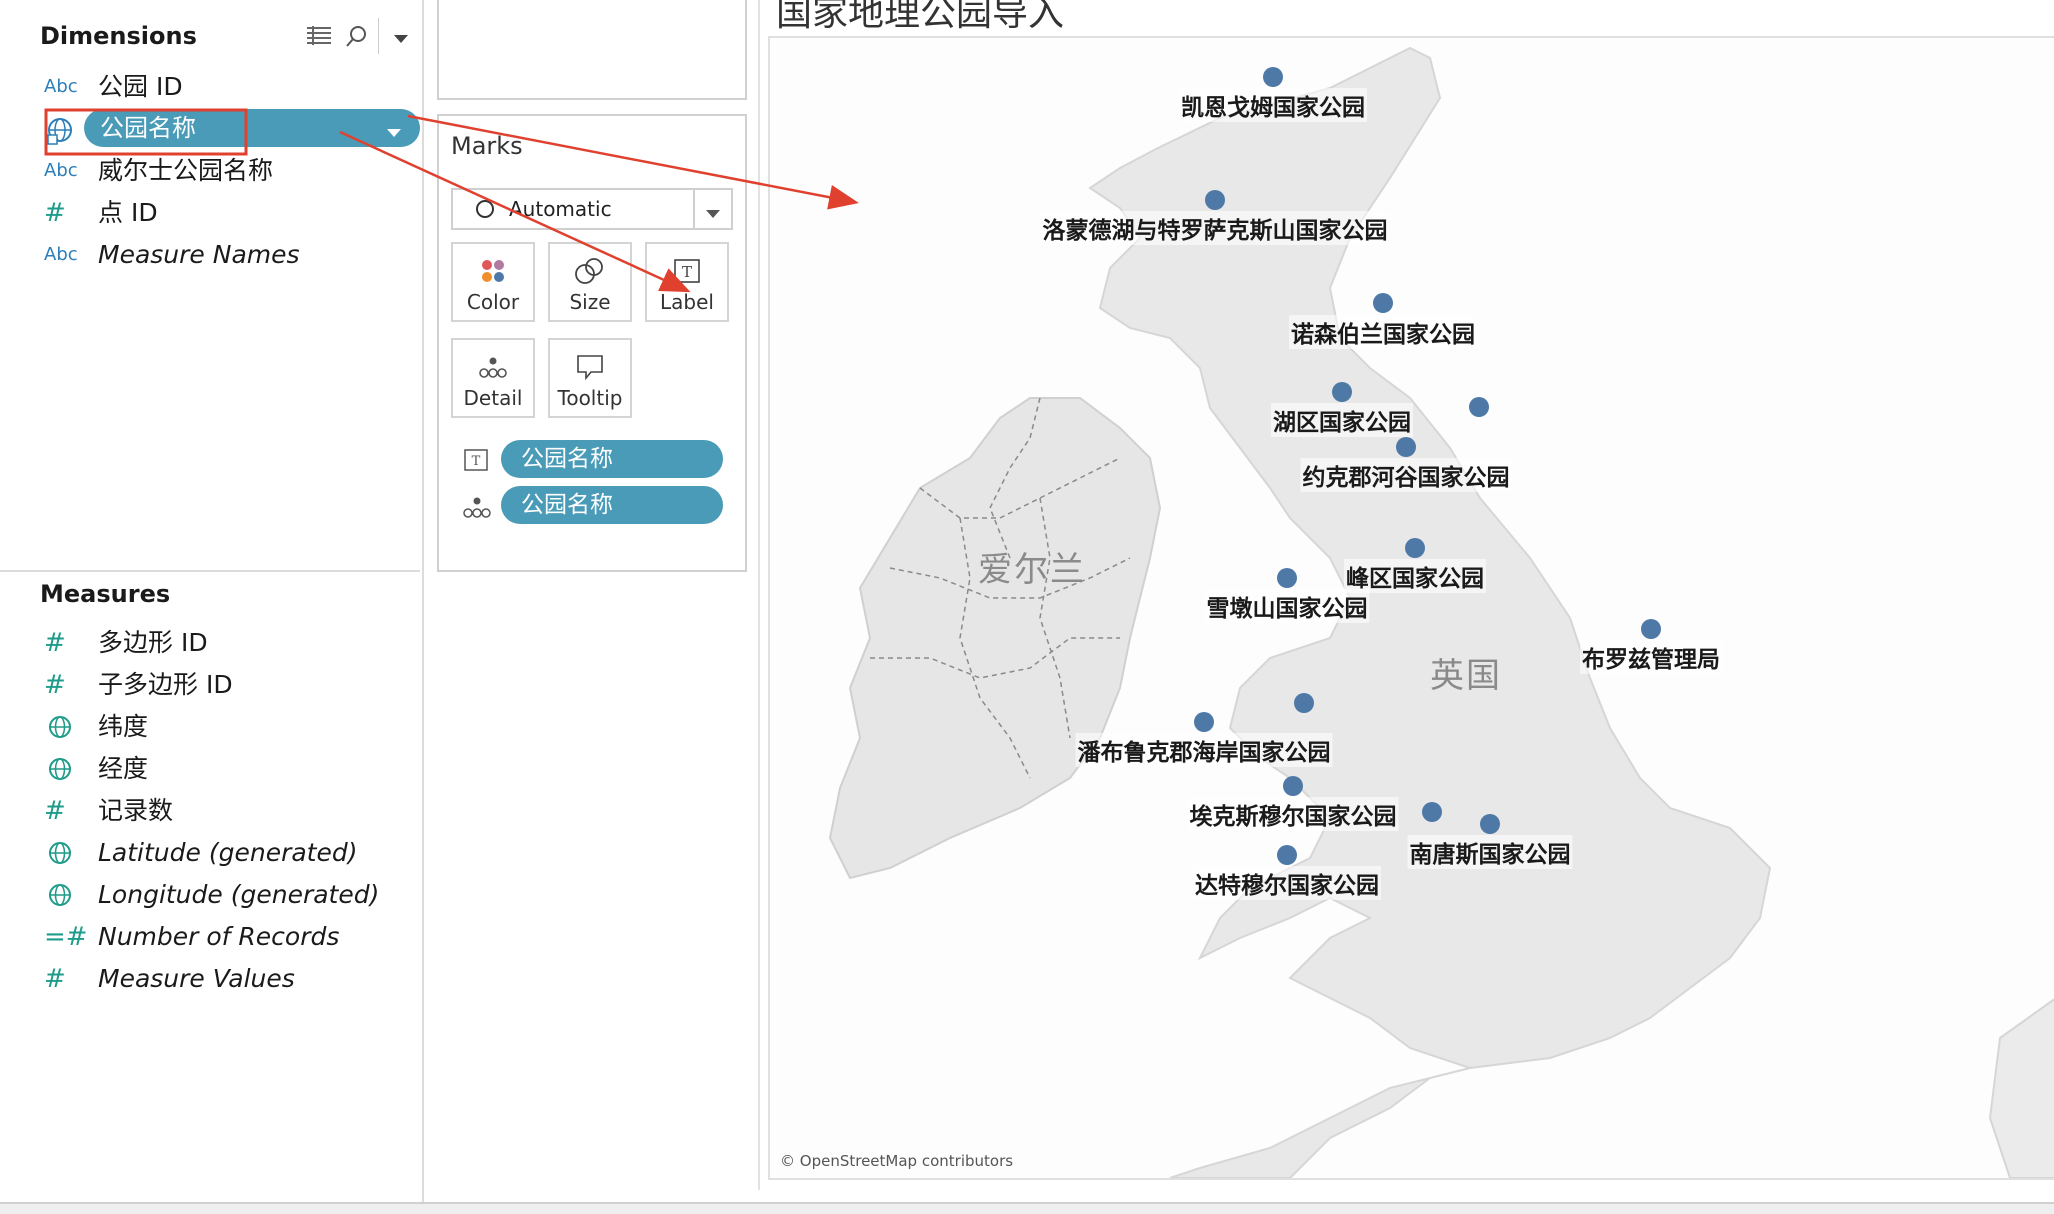 Image resolution: width=2054 pixels, height=1214 pixels. I want to click on park-label: 南唐斯国家公园, so click(1490, 852).